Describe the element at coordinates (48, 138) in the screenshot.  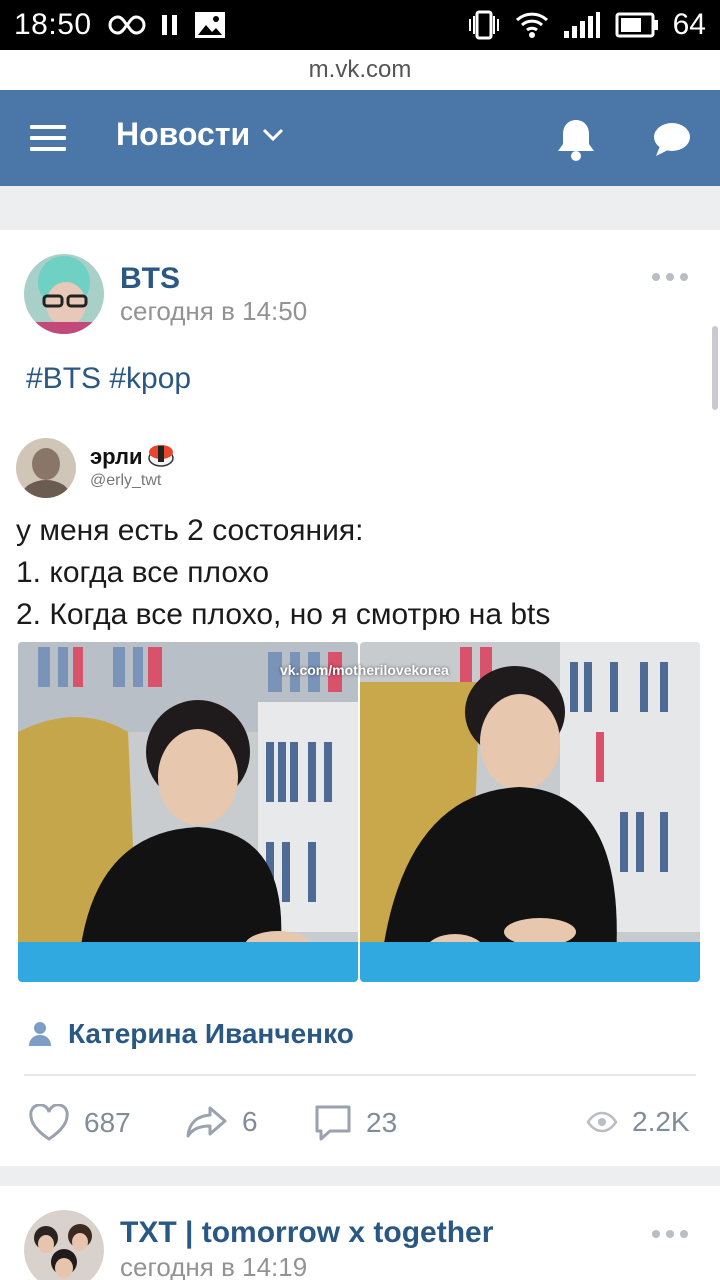
I see `menu-icon` at that location.